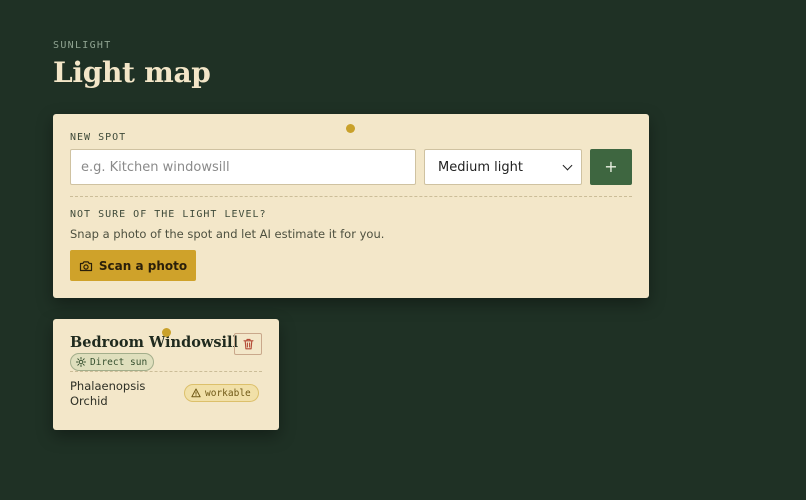 The image size is (806, 500). Describe the element at coordinates (98, 137) in the screenshot. I see `new-spot-label: NEW SPOT` at that location.